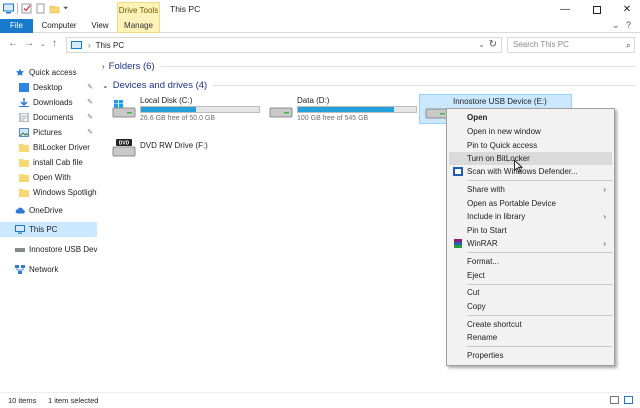  What do you see at coordinates (530, 158) in the screenshot?
I see `menu-item-turn-on-bitlocker: Turn on BitLocker` at bounding box center [530, 158].